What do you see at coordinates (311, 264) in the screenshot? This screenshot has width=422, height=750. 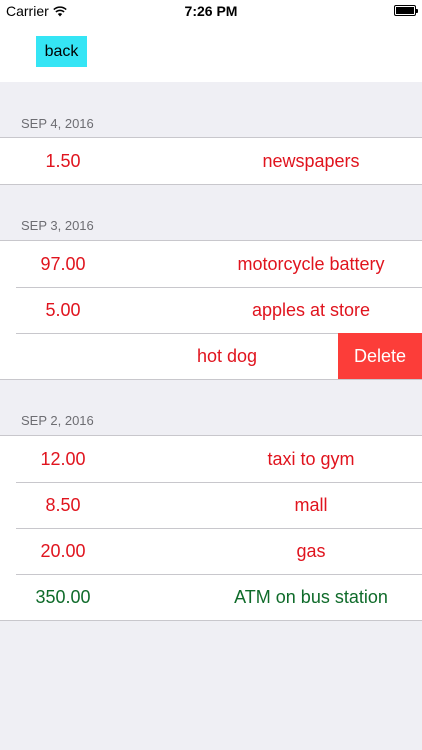 I see `row-description: motorcycle battery` at bounding box center [311, 264].